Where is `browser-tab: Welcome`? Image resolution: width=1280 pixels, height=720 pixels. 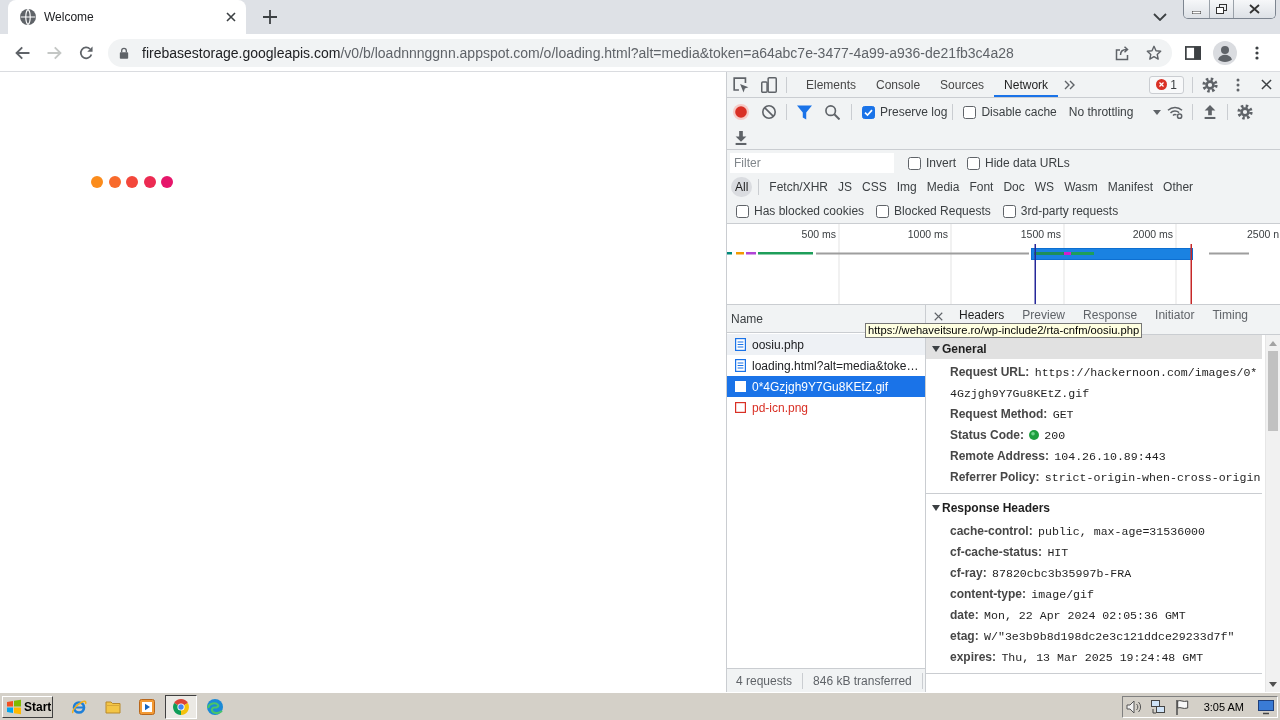
browser-tab: Welcome is located at coordinates (127, 17).